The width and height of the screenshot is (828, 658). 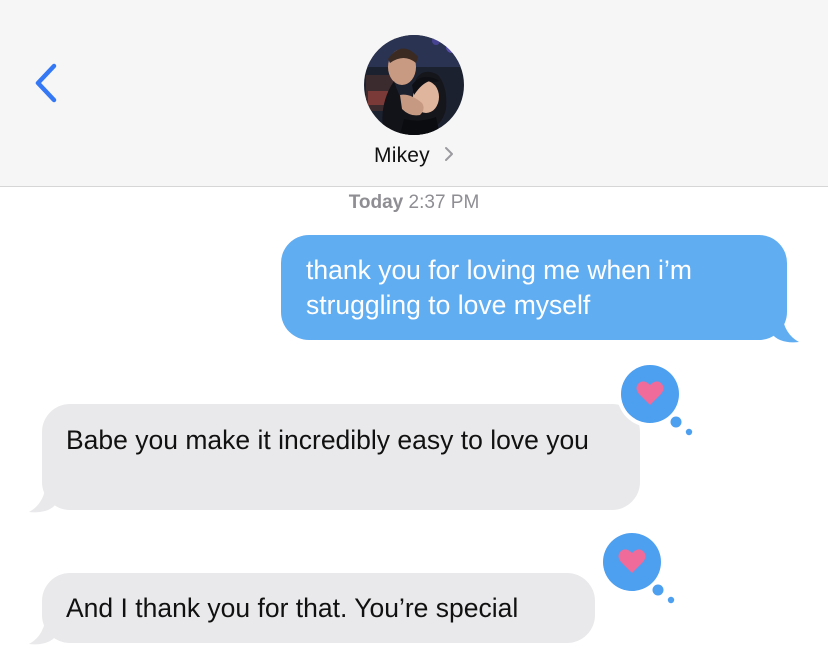 I want to click on chevron-left-icon, so click(x=46, y=83).